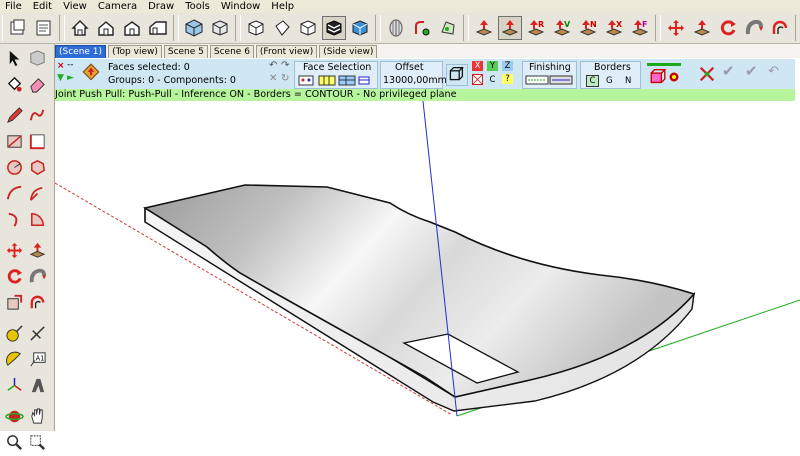  I want to click on push-pull-v-icon: V, so click(562, 28).